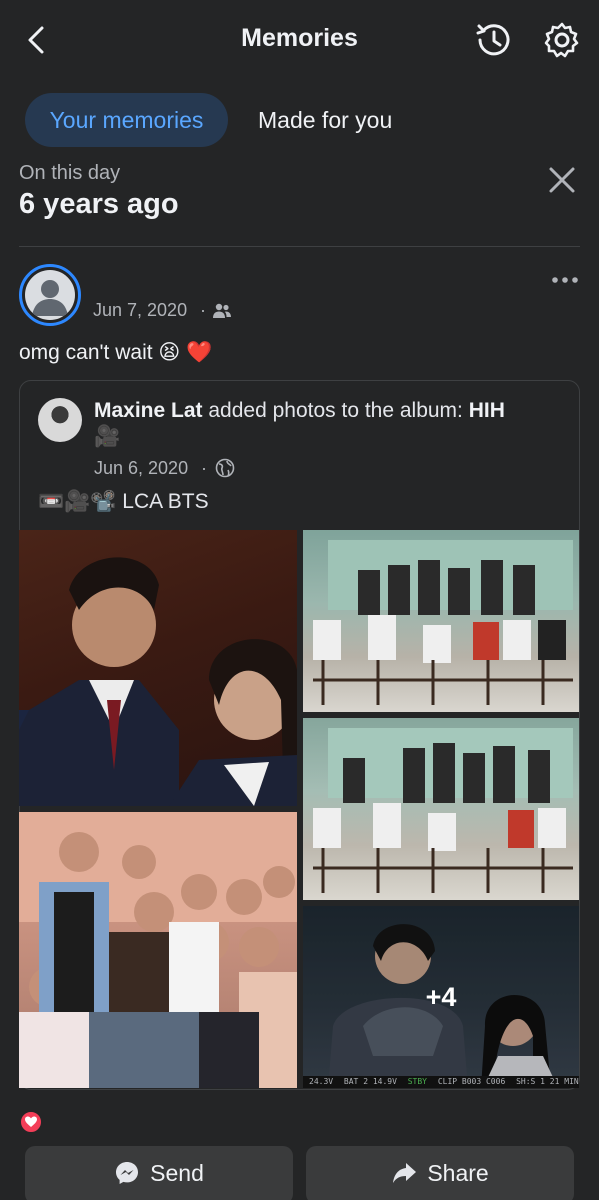 This screenshot has width=599, height=1200. I want to click on history-clock-icon, so click(493, 40).